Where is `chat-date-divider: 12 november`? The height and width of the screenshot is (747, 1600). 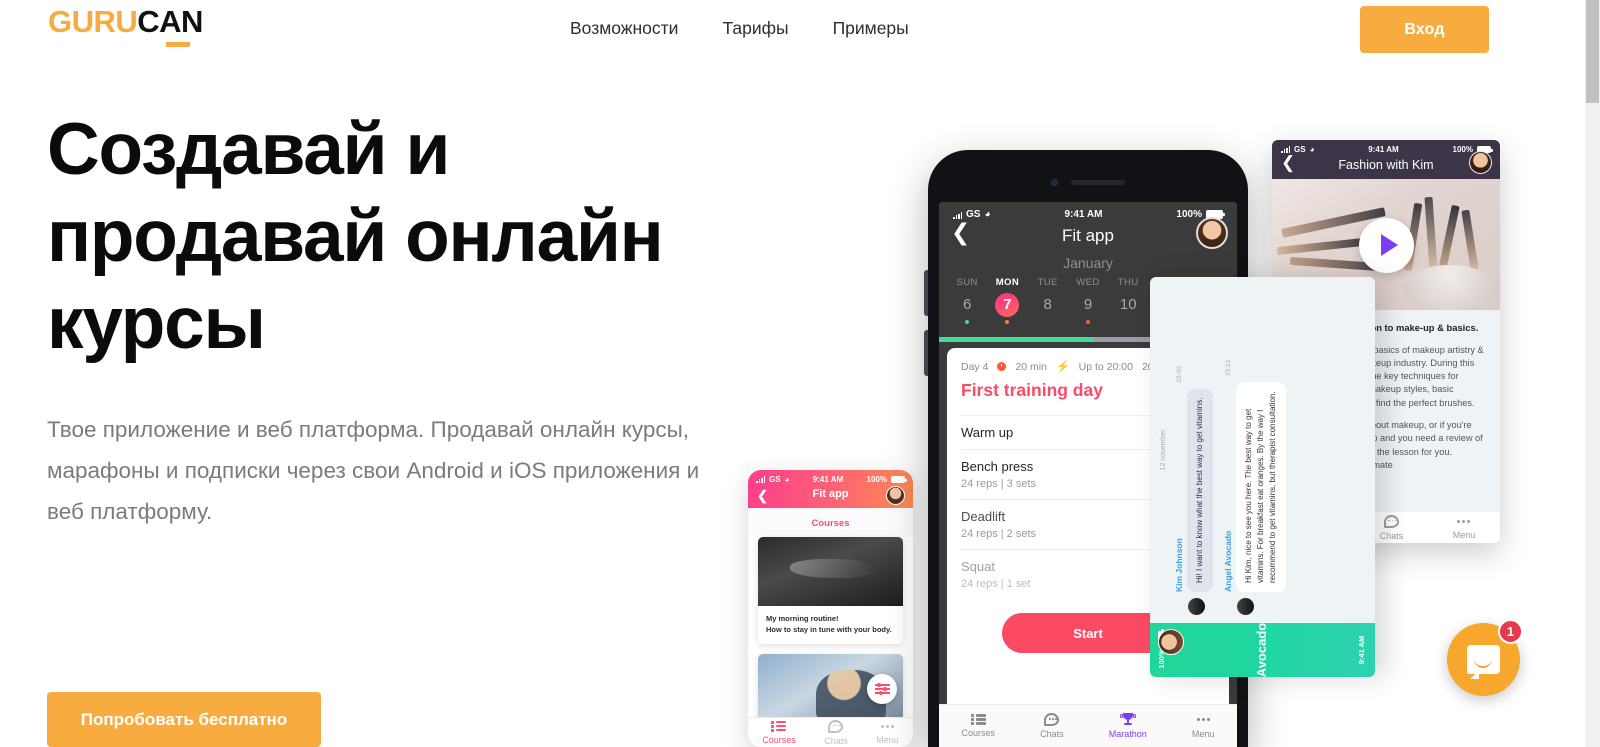 chat-date-divider: 12 november is located at coordinates (1163, 450).